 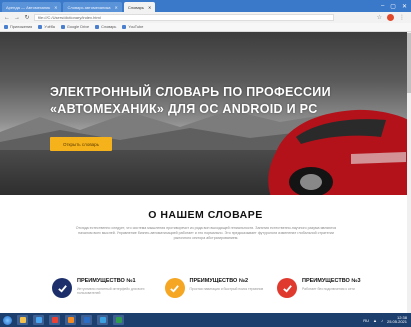 What do you see at coordinates (390, 17) in the screenshot?
I see `extension-icon` at bounding box center [390, 17].